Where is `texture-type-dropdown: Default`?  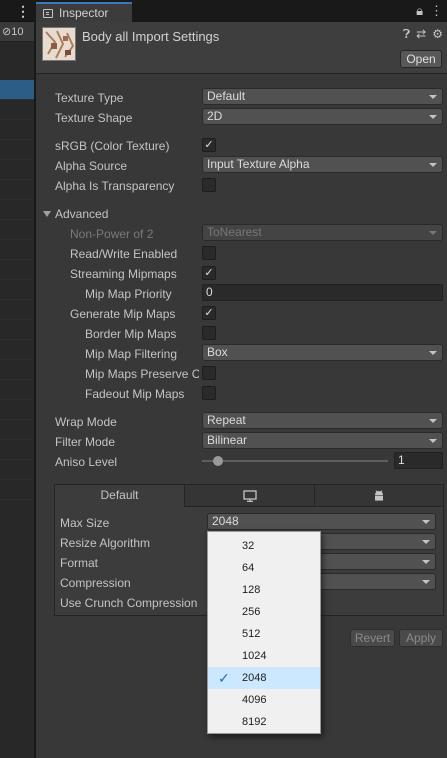
texture-type-dropdown: Default is located at coordinates (322, 96).